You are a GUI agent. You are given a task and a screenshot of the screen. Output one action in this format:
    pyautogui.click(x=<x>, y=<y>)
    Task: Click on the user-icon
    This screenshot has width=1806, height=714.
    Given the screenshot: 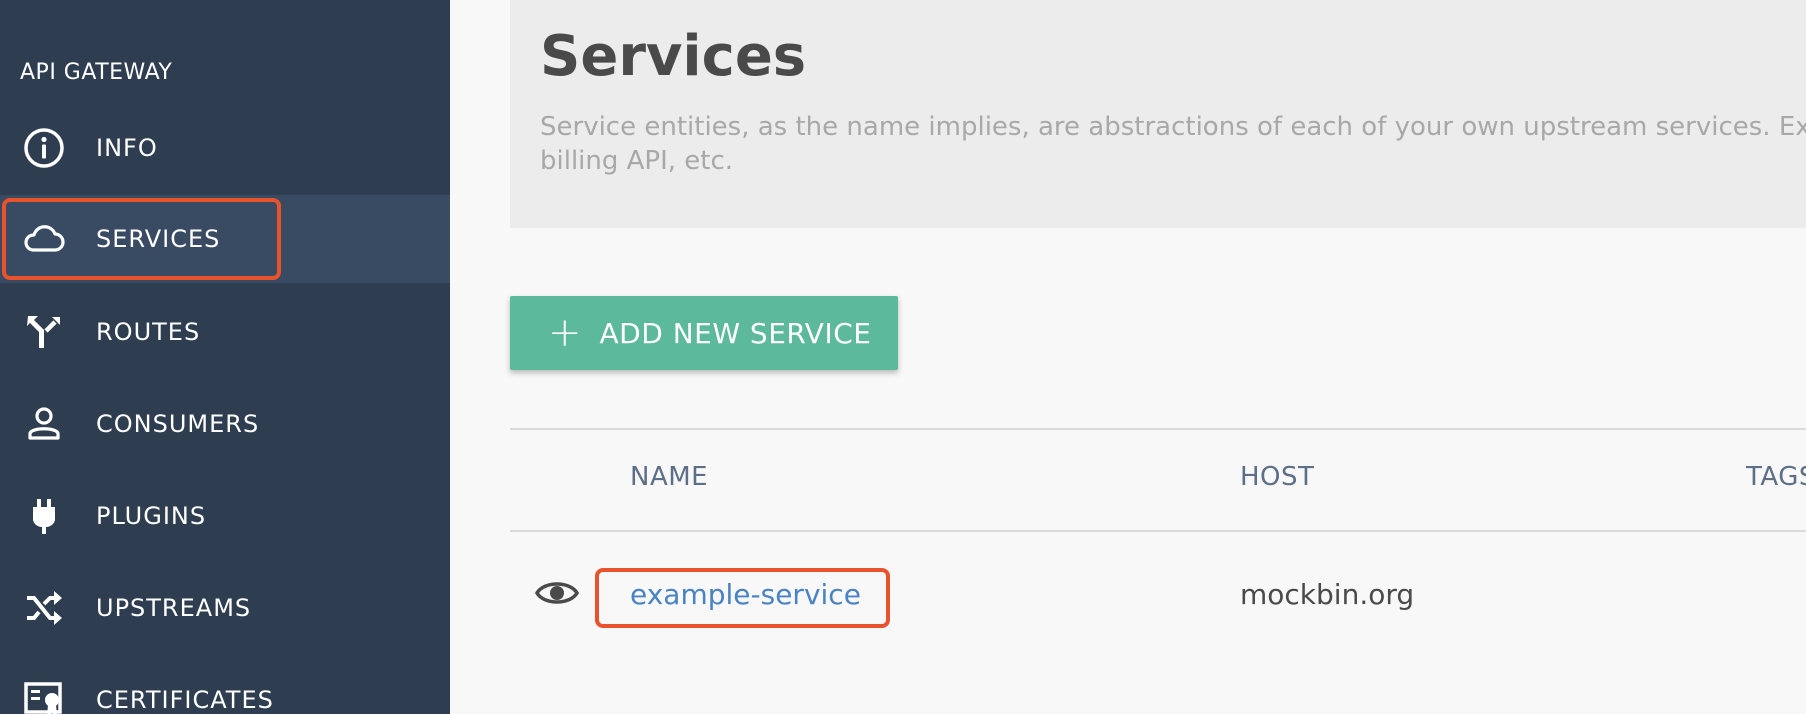 What is the action you would take?
    pyautogui.click(x=44, y=424)
    